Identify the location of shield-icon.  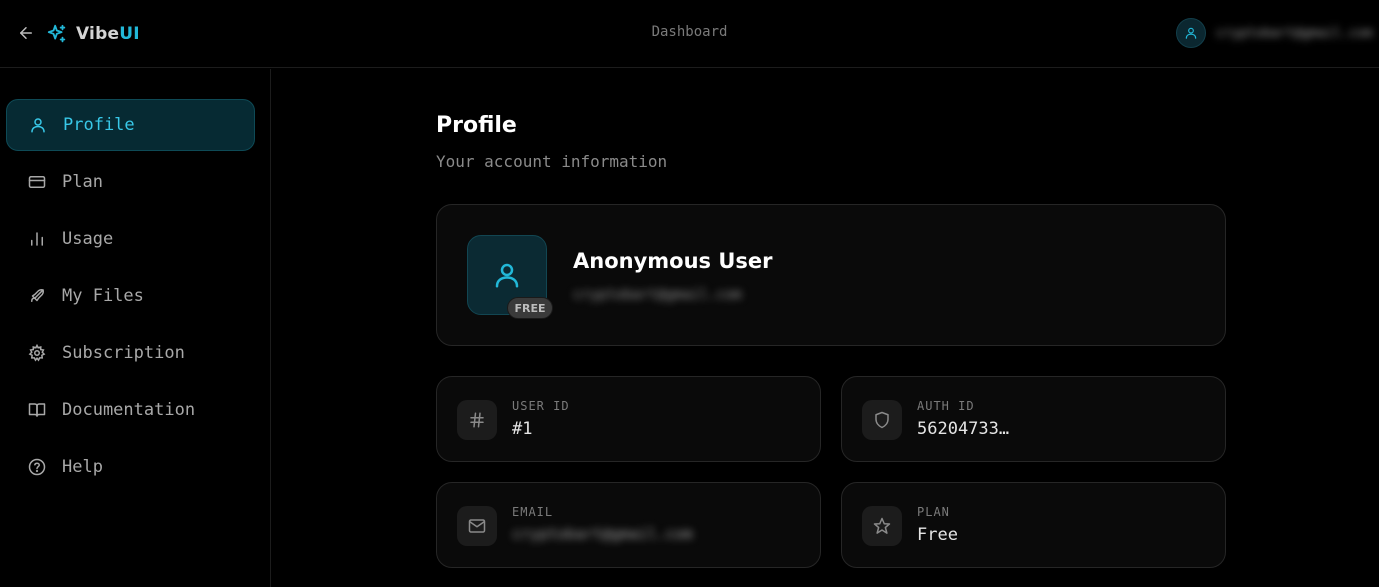
(882, 420).